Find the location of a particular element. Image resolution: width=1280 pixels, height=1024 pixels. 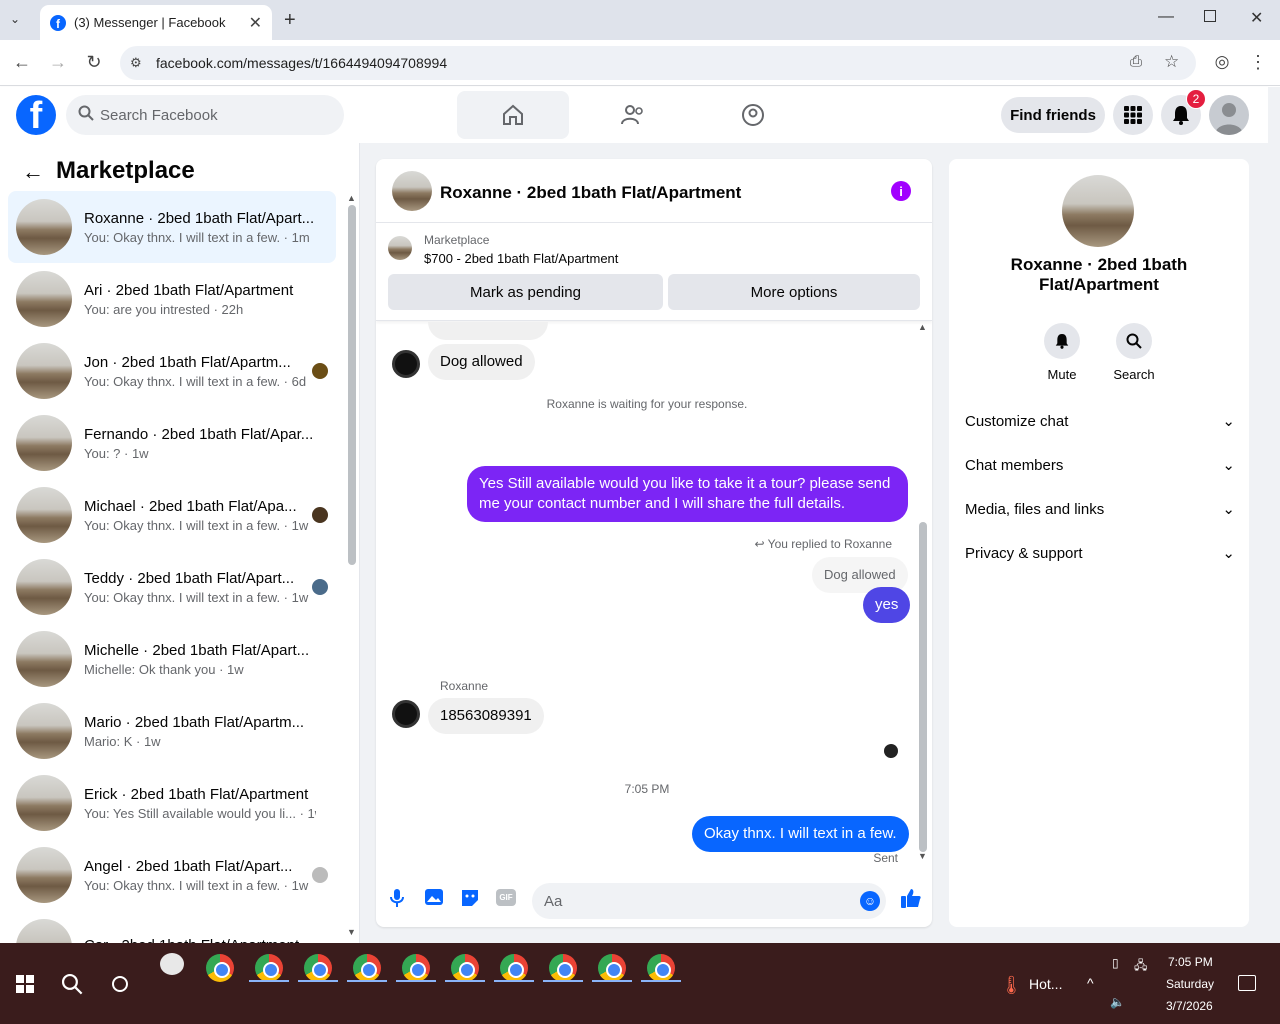

media-files-links-section: Media, files and links ⌄ is located at coordinates (1100, 509).